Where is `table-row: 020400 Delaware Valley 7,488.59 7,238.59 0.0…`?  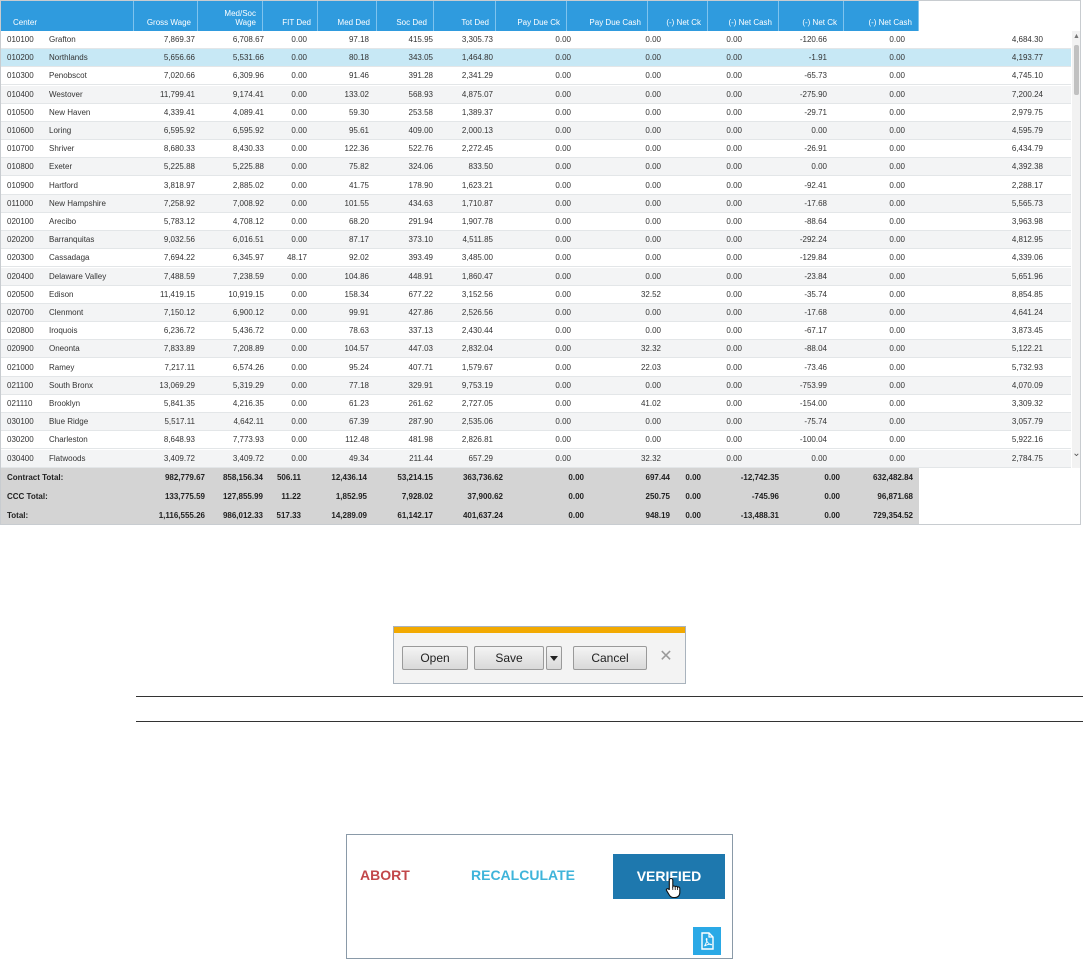
table-row: 020400 Delaware Valley 7,488.59 7,238.59 0.0… is located at coordinates (536, 276).